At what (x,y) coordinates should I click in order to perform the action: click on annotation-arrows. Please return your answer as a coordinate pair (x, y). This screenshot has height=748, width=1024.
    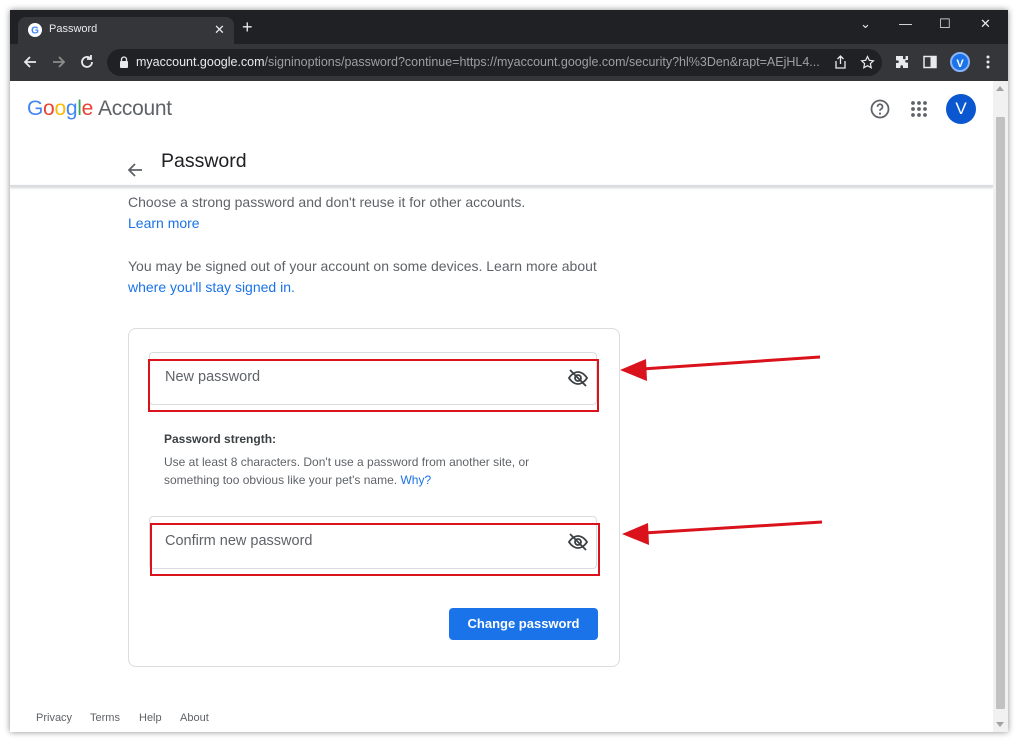
    Looking at the image, I should click on (721, 450).